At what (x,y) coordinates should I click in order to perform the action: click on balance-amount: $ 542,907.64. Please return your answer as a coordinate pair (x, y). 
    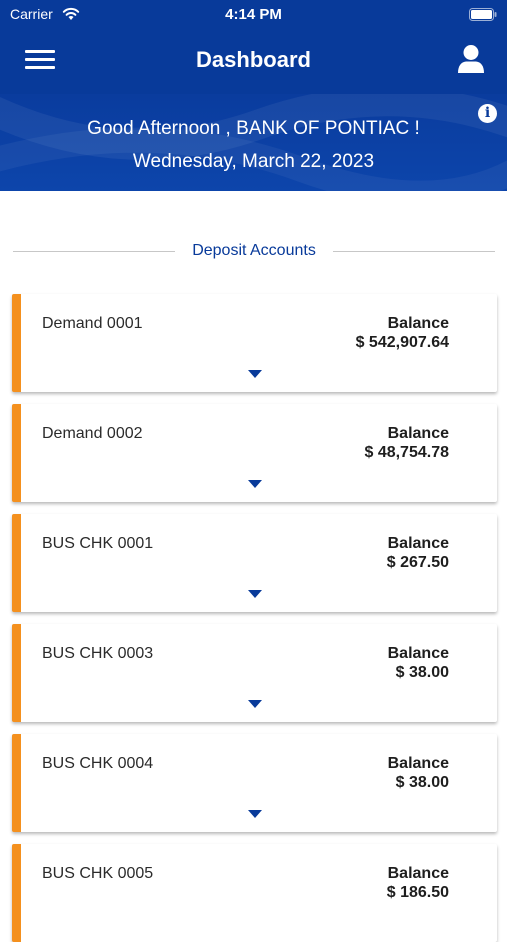
    Looking at the image, I should click on (402, 342).